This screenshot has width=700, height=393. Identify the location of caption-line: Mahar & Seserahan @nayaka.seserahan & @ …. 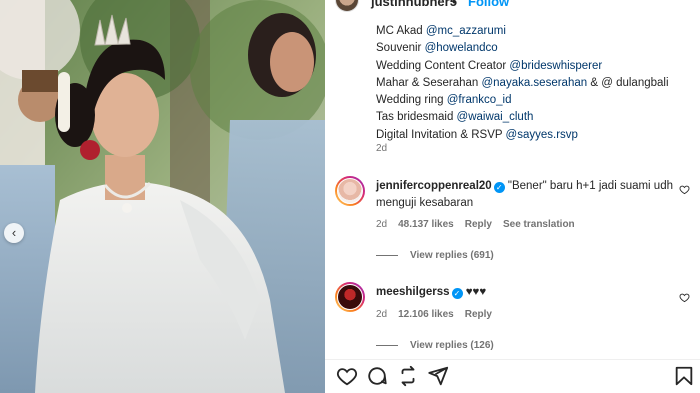
(536, 83).